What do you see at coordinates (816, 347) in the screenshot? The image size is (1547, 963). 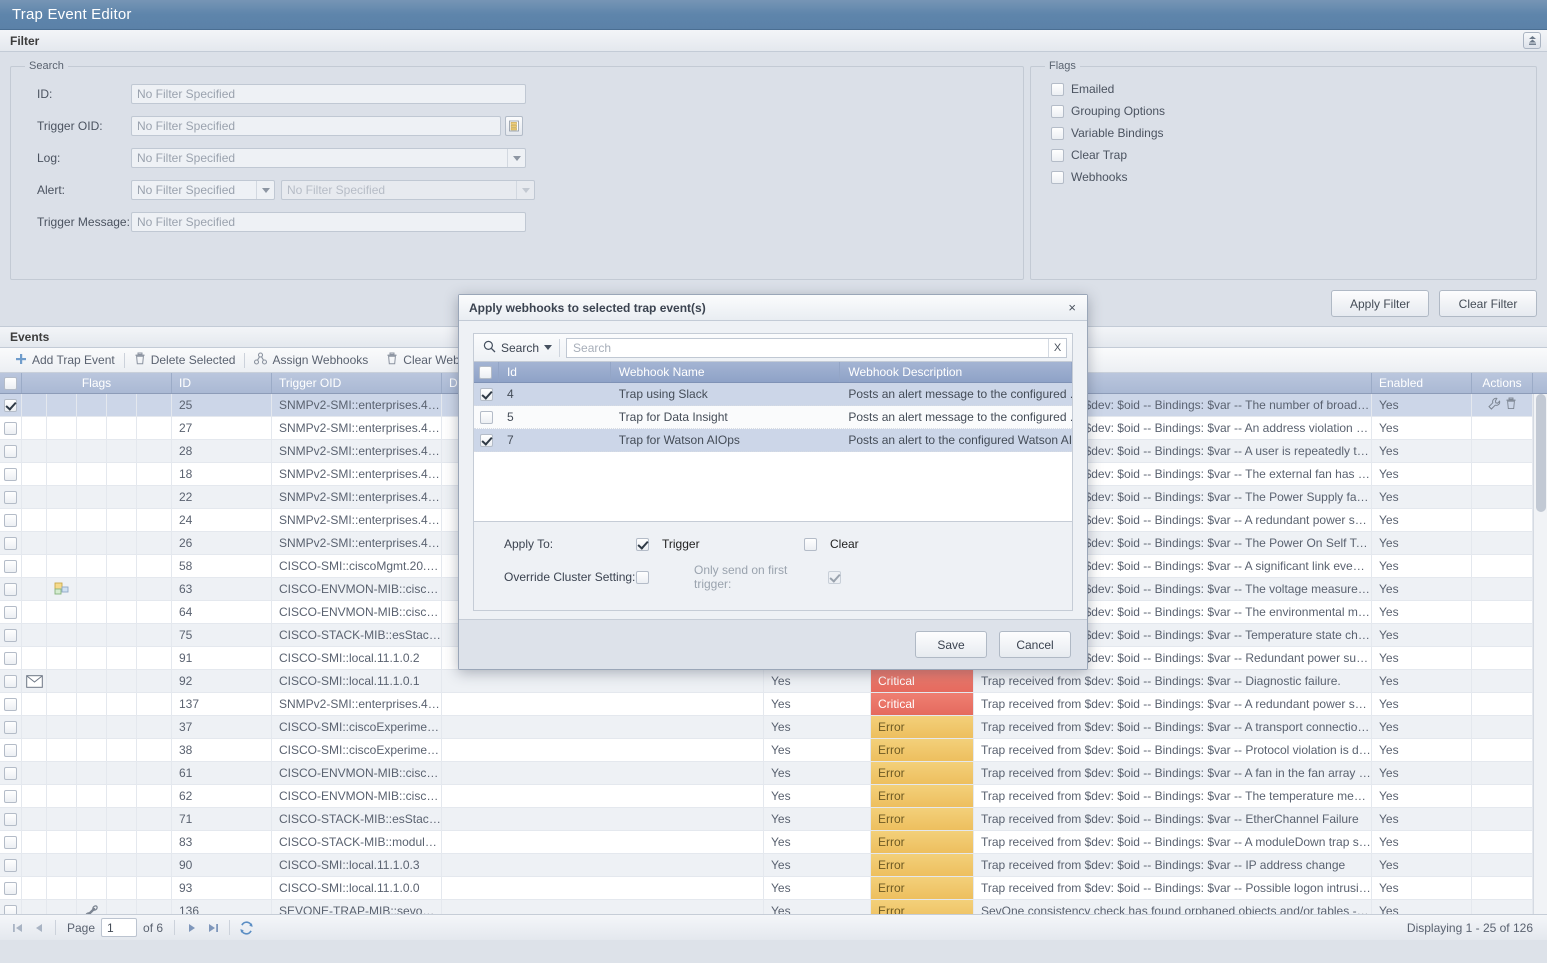 I see `webhook-search-input: Search X` at bounding box center [816, 347].